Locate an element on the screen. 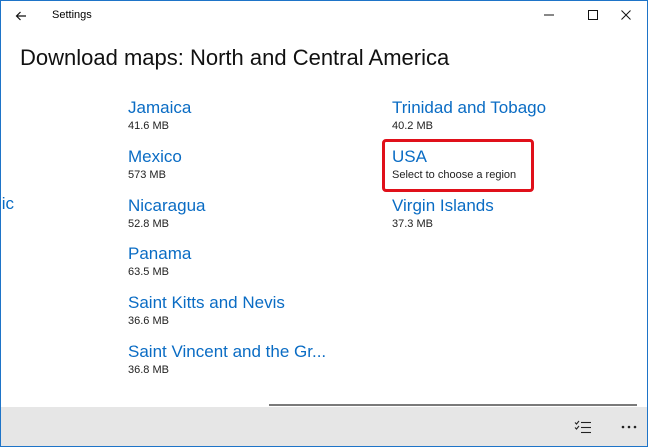 This screenshot has width=648, height=447. map-item-saint-kitts-and-nevis: Saint Kitts and Nevis 36.6 MB is located at coordinates (206, 310).